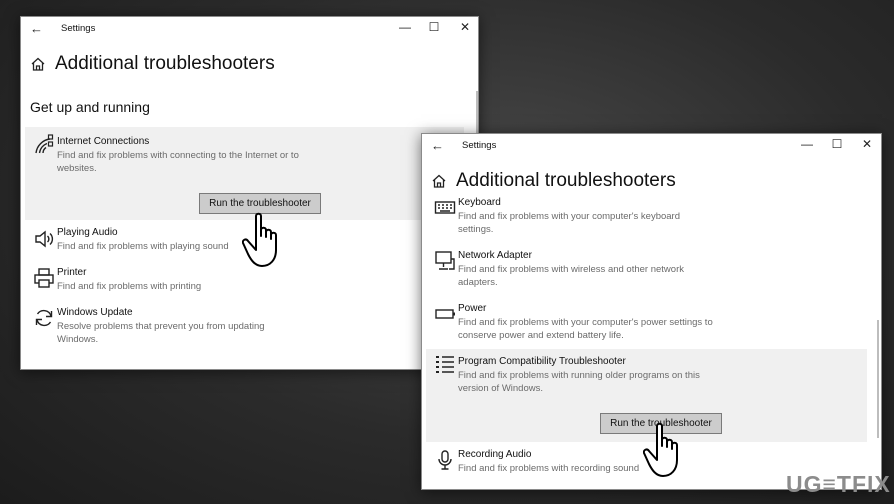 The width and height of the screenshot is (894, 504). What do you see at coordinates (838, 484) in the screenshot?
I see `ugetfix-logo: UG≡TFIX` at bounding box center [838, 484].